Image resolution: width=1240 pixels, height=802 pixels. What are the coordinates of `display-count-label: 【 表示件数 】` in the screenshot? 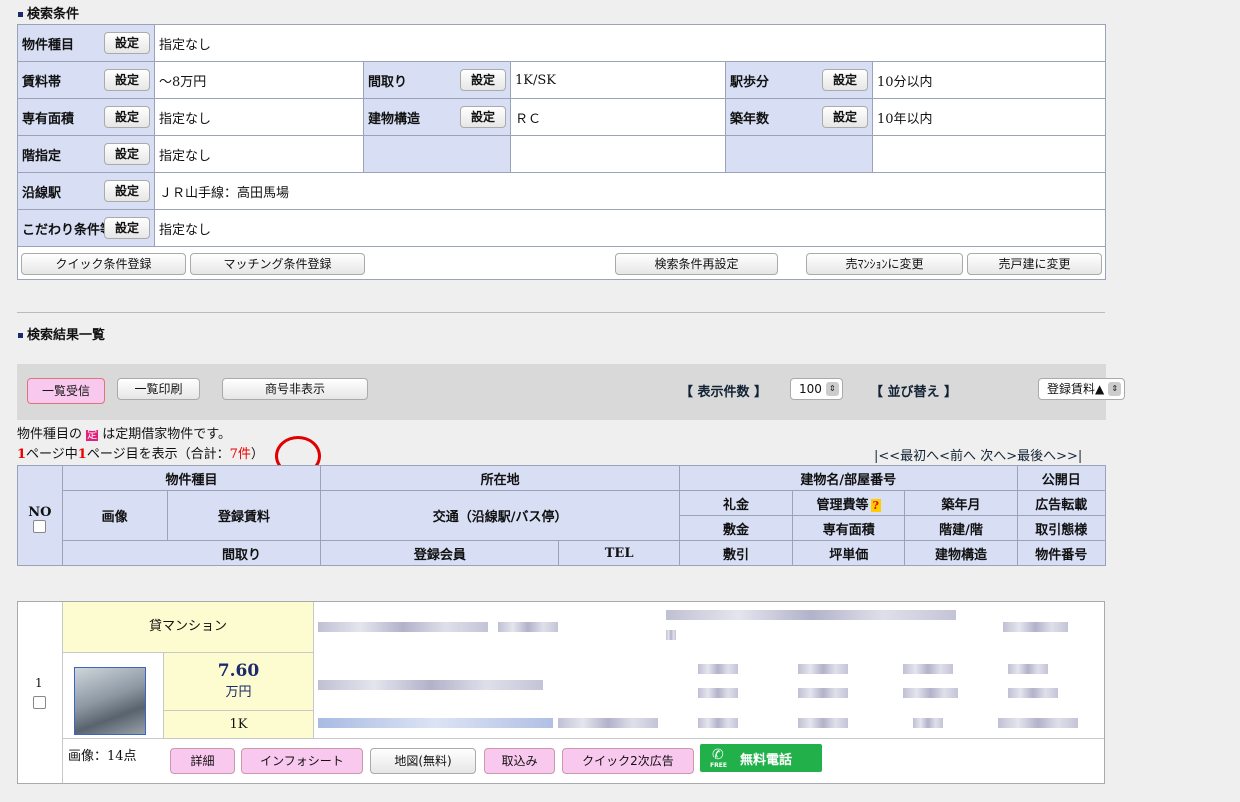 It's located at (724, 392).